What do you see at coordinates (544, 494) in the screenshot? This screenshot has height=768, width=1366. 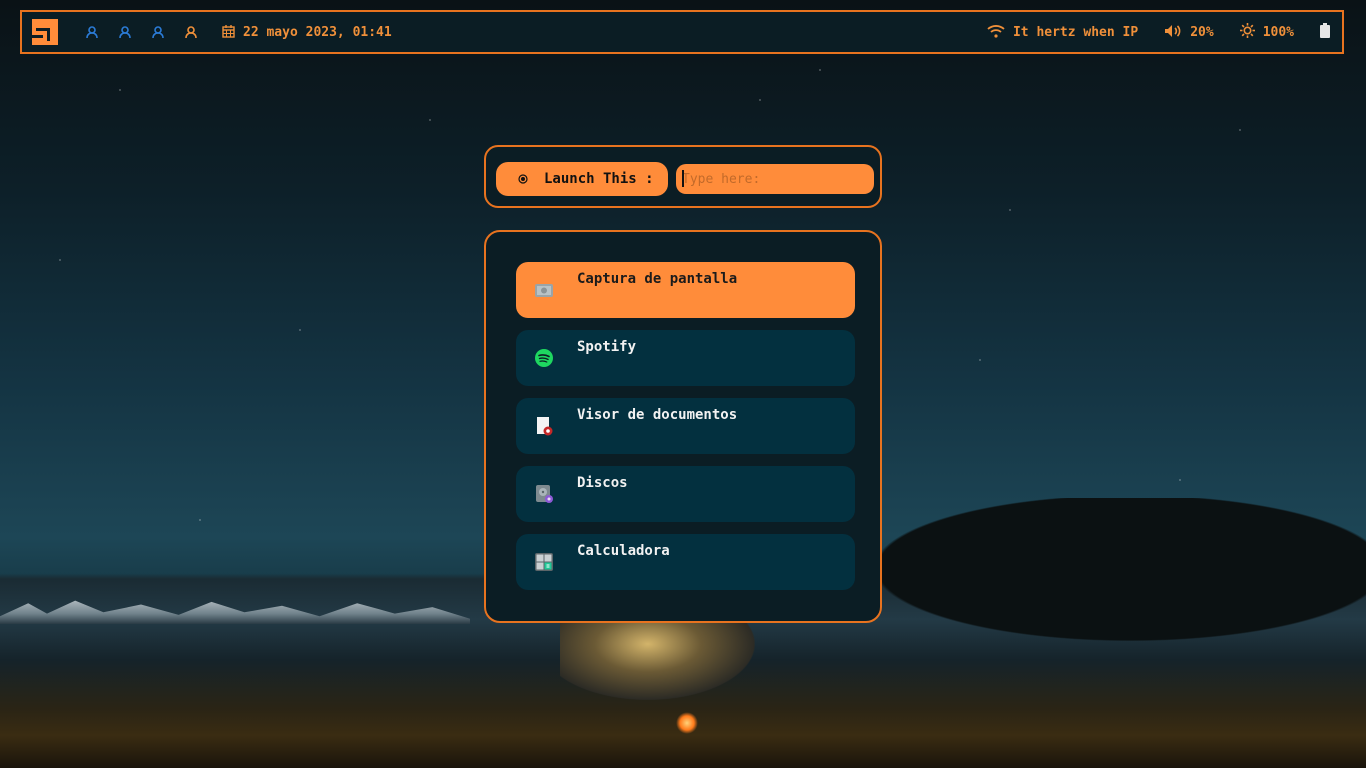 I see `disks-icon` at bounding box center [544, 494].